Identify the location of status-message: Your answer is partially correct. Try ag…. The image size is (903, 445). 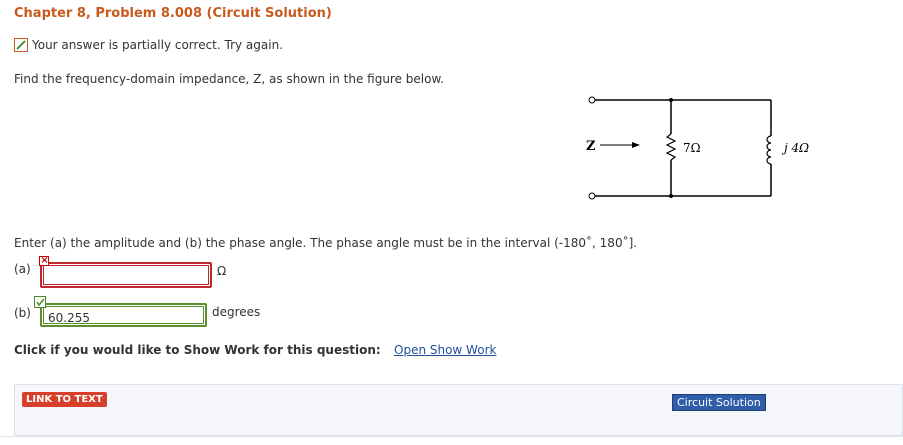
(158, 45).